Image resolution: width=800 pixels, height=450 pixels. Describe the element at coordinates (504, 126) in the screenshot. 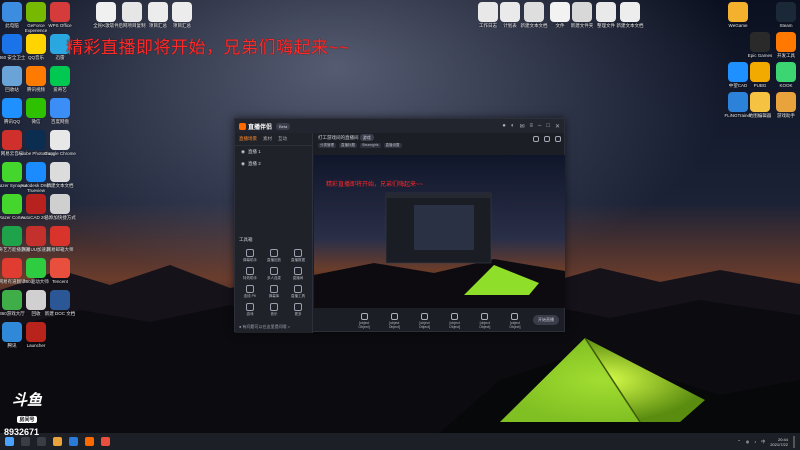

I see `avatar-icon: ●` at that location.